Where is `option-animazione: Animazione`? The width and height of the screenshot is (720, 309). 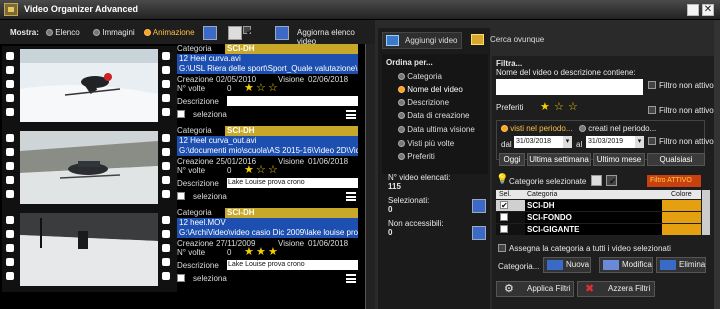
option-animazione: Animazione is located at coordinates (169, 32).